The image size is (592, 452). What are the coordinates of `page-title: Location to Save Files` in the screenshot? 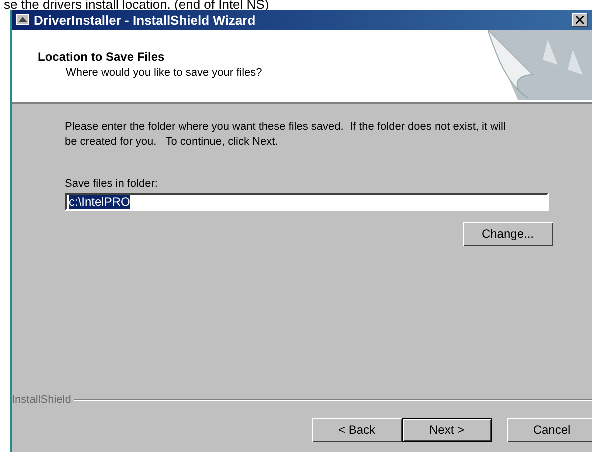 It's located at (102, 57).